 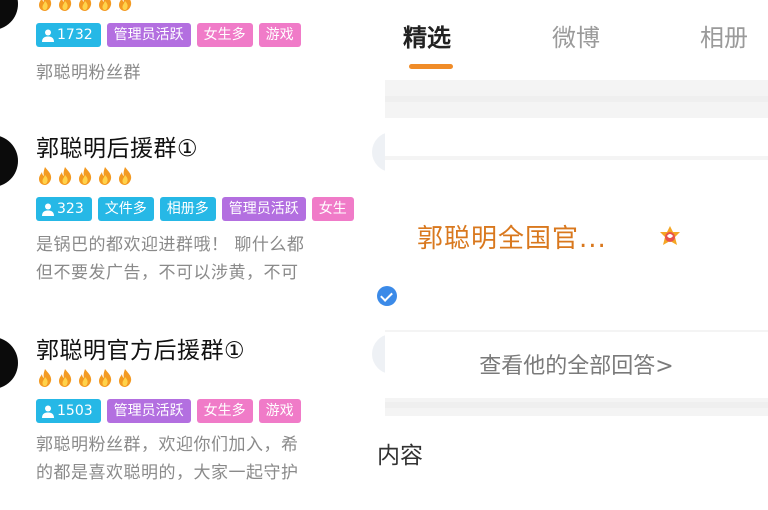 I want to click on fan-badge-icon, so click(x=670, y=236).